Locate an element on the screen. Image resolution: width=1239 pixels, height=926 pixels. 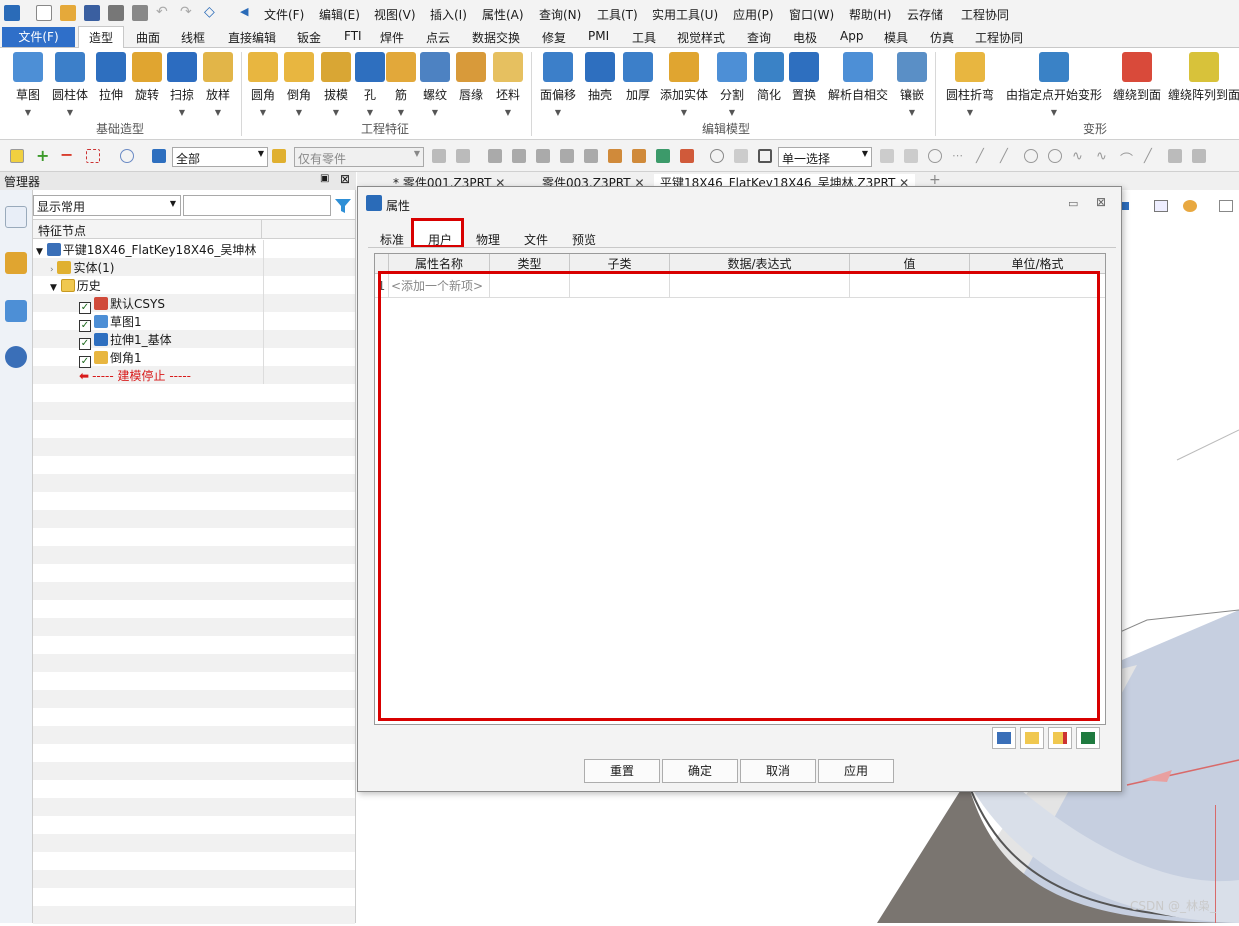
tree-item-sketch: ✓ 草图1 is located at coordinates (110, 322).